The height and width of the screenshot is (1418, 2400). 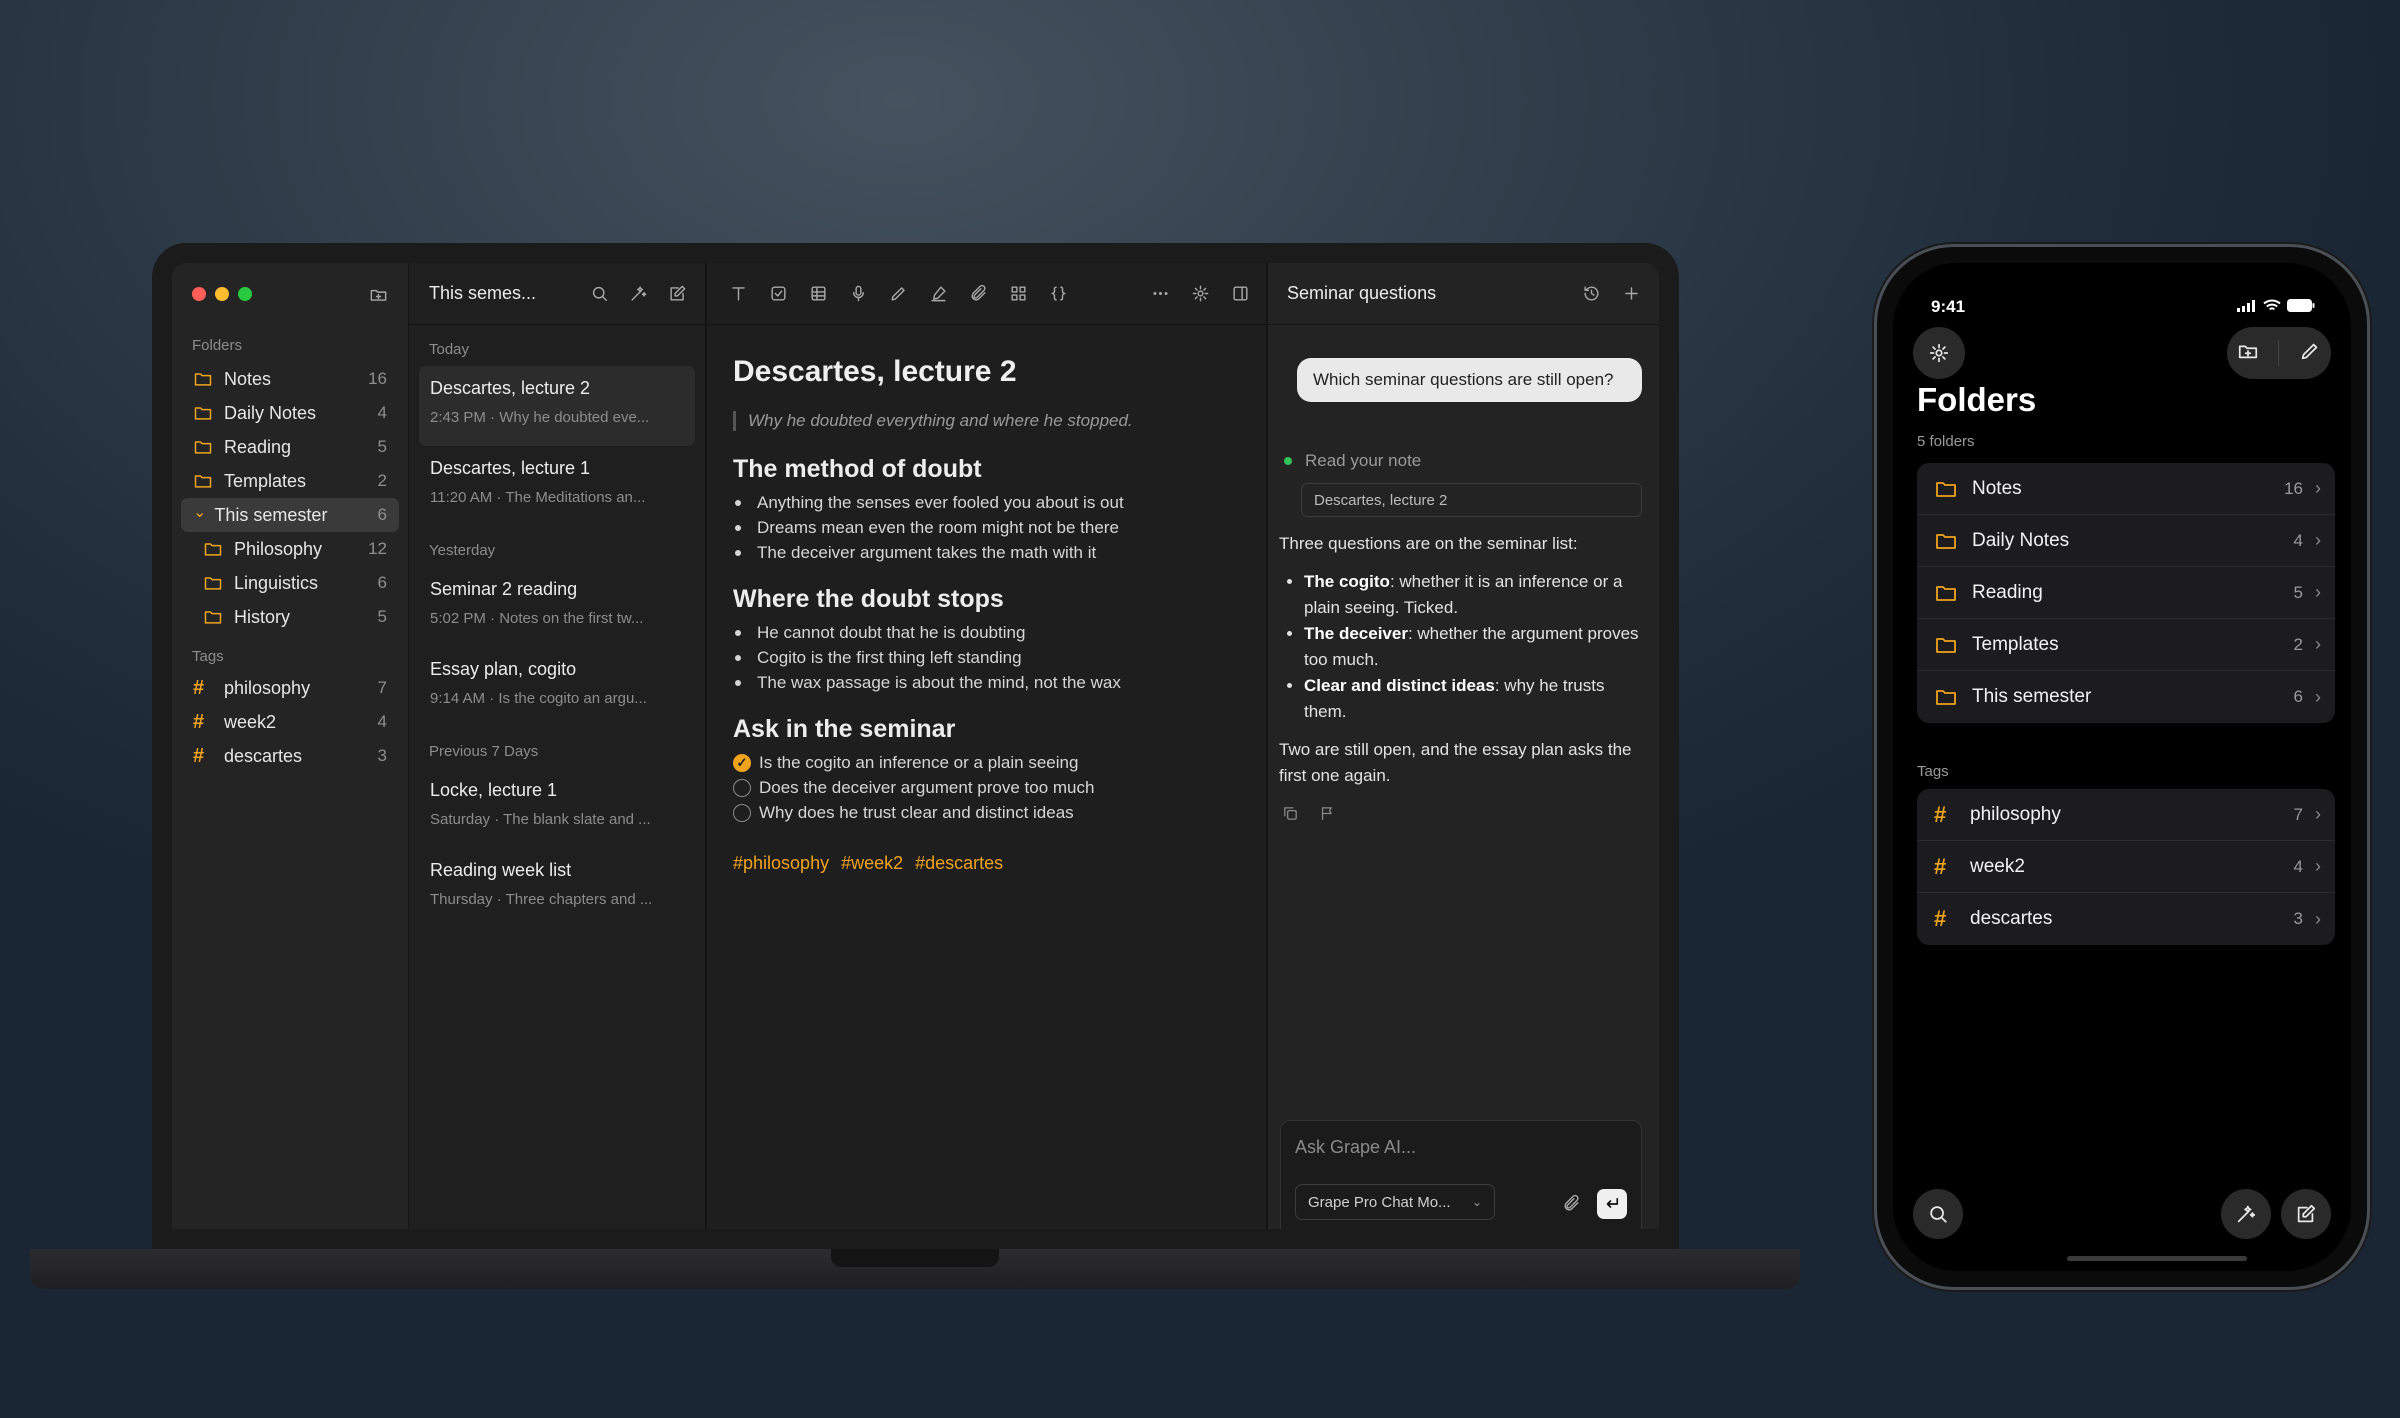 What do you see at coordinates (938, 293) in the screenshot?
I see `marker-icon` at bounding box center [938, 293].